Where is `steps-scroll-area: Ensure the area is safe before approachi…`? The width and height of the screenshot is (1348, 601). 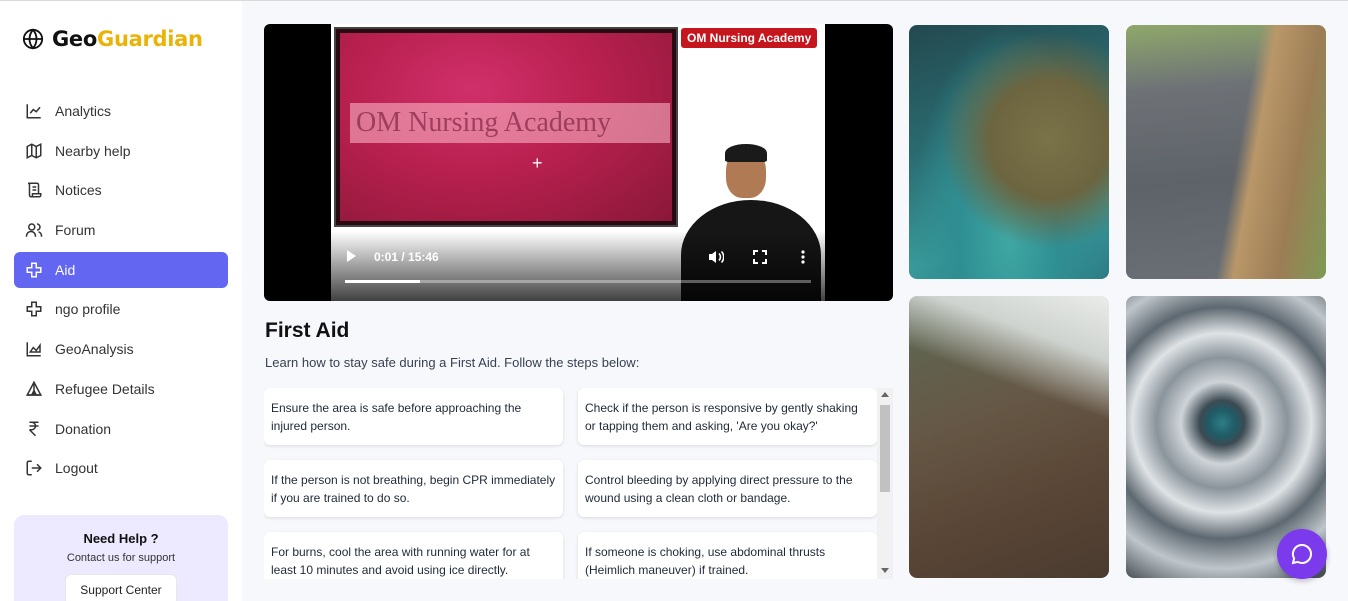 steps-scroll-area: Ensure the area is safe before approachi… is located at coordinates (578, 483).